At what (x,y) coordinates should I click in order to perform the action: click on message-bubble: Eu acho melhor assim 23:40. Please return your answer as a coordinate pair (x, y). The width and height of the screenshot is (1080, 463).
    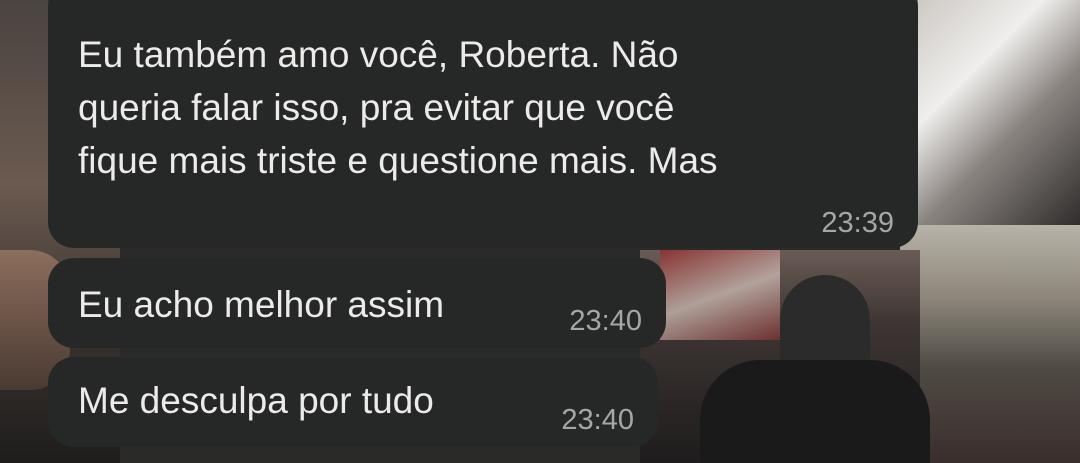
    Looking at the image, I should click on (357, 303).